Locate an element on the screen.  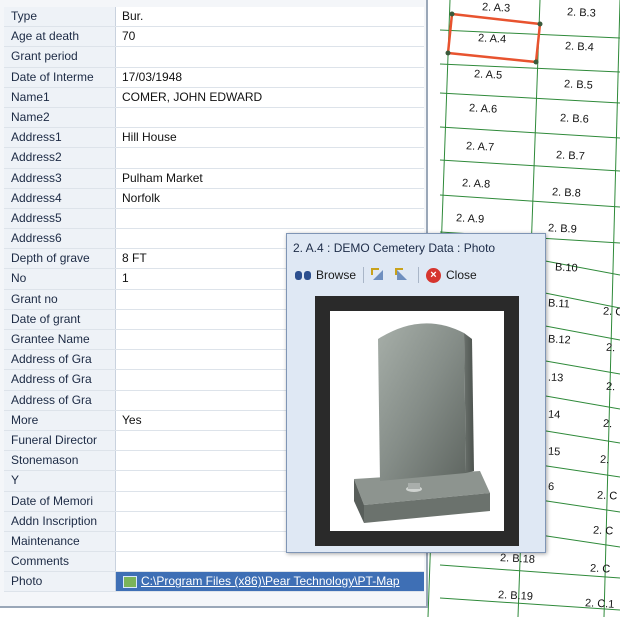
close-icon: × is located at coordinates (434, 275).